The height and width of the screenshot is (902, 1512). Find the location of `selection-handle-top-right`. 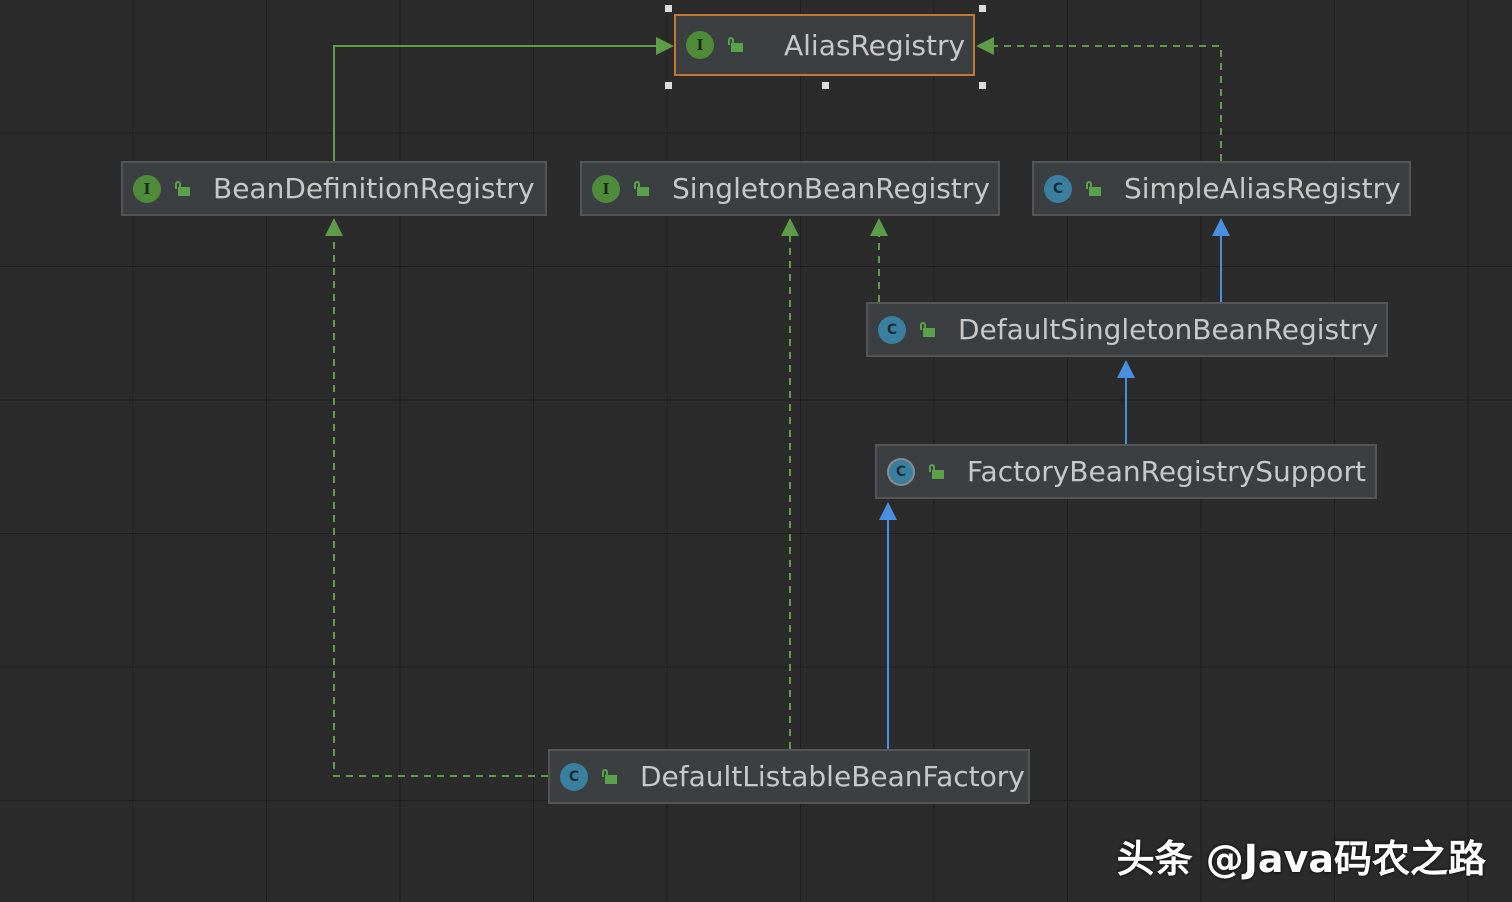

selection-handle-top-right is located at coordinates (982, 8).